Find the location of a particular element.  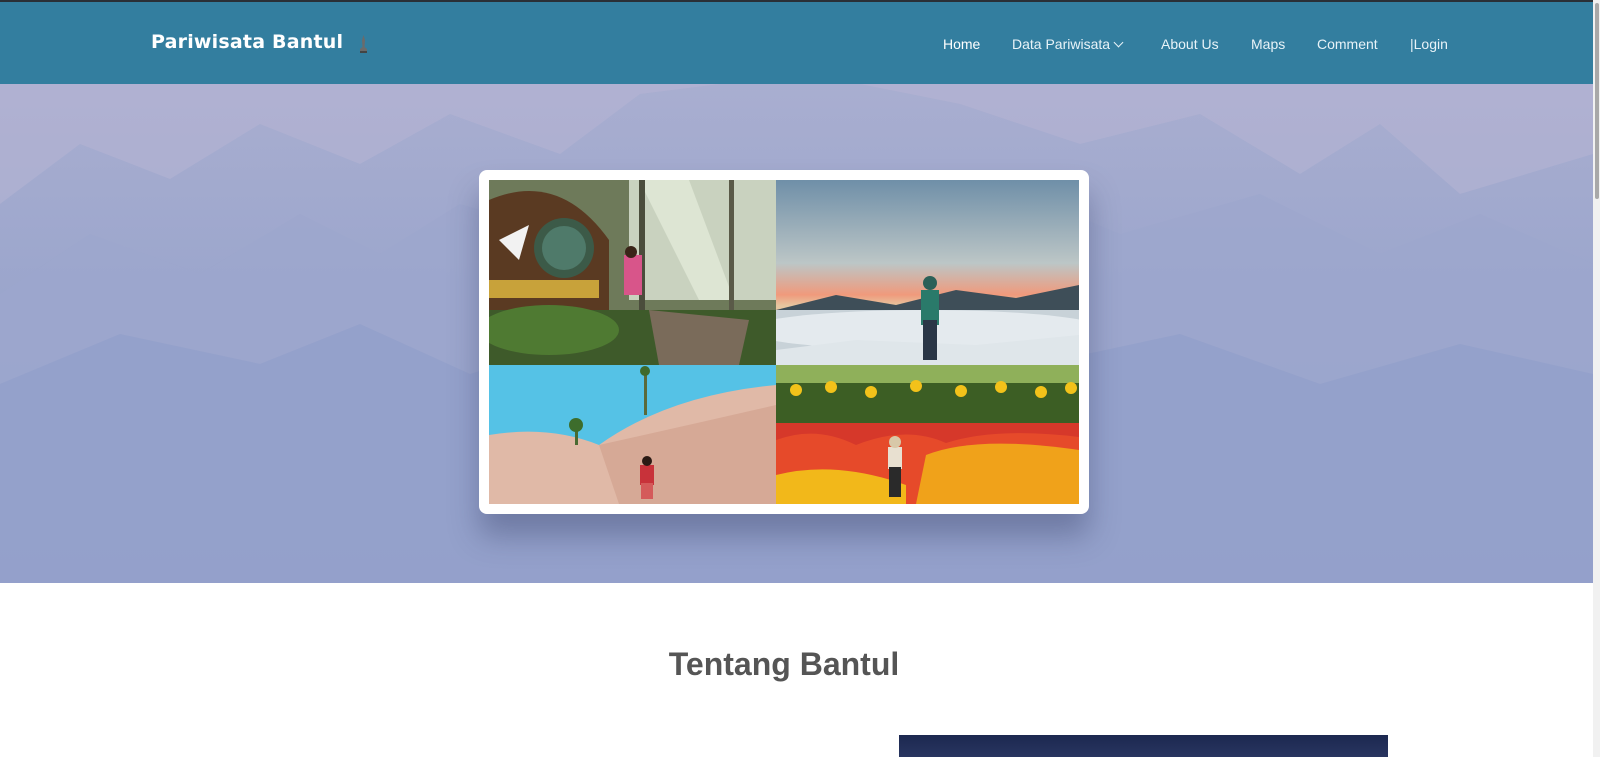

collage-image-forest is located at coordinates (632, 272).